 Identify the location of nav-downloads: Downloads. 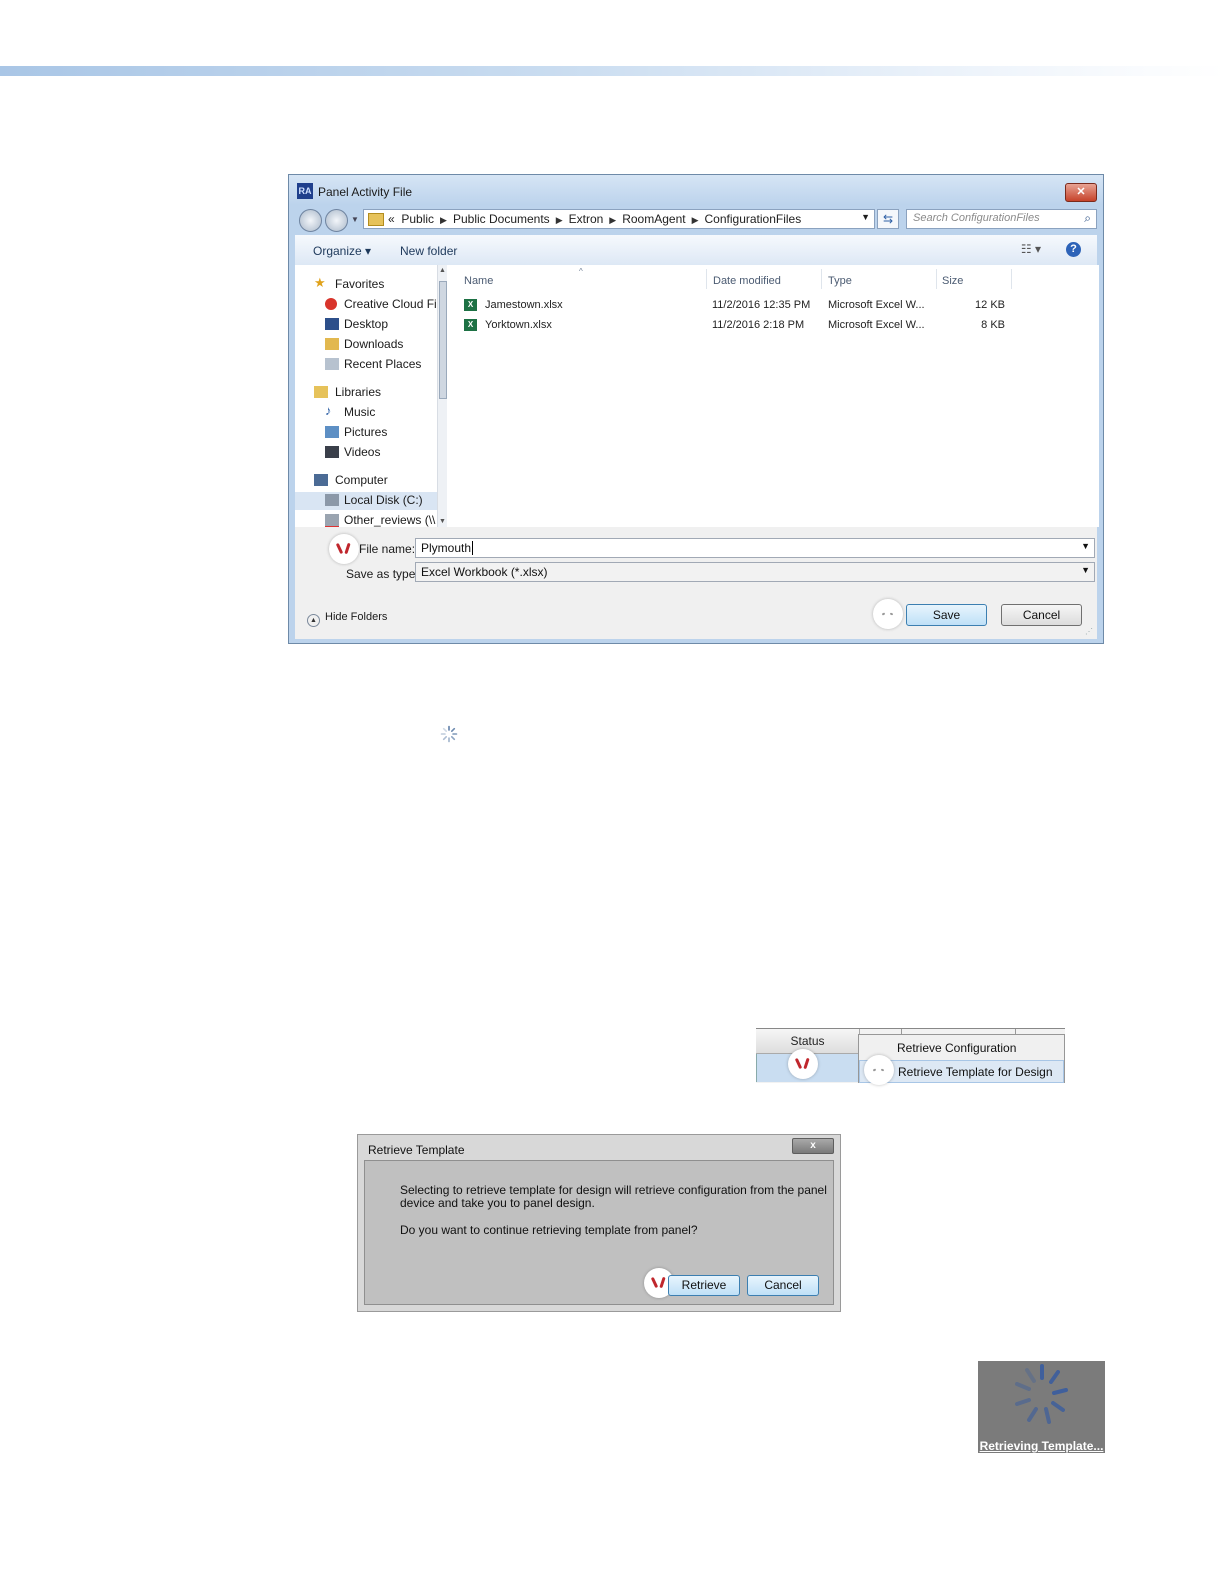
(364, 344).